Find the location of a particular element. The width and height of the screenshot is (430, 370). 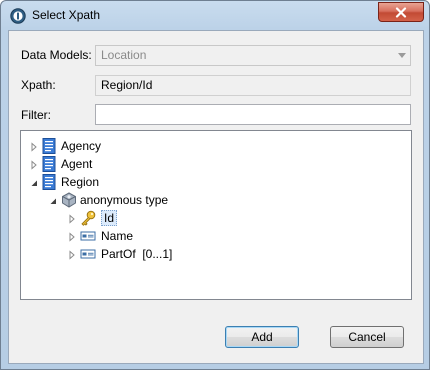

data-models-label: Data Models: is located at coordinates (56, 55).